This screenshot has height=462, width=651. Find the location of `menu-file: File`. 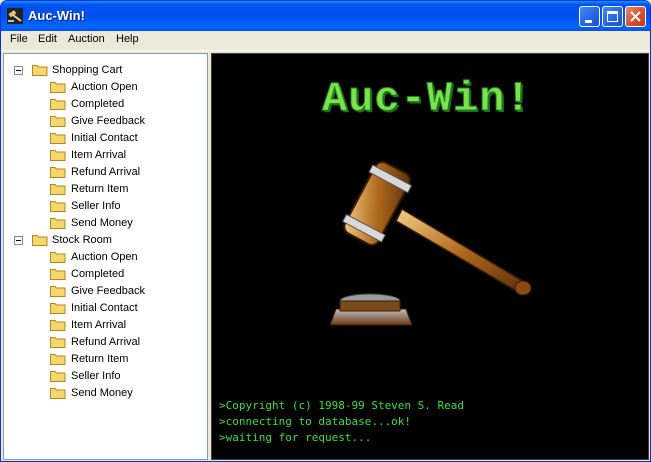

menu-file: File is located at coordinates (19, 39).